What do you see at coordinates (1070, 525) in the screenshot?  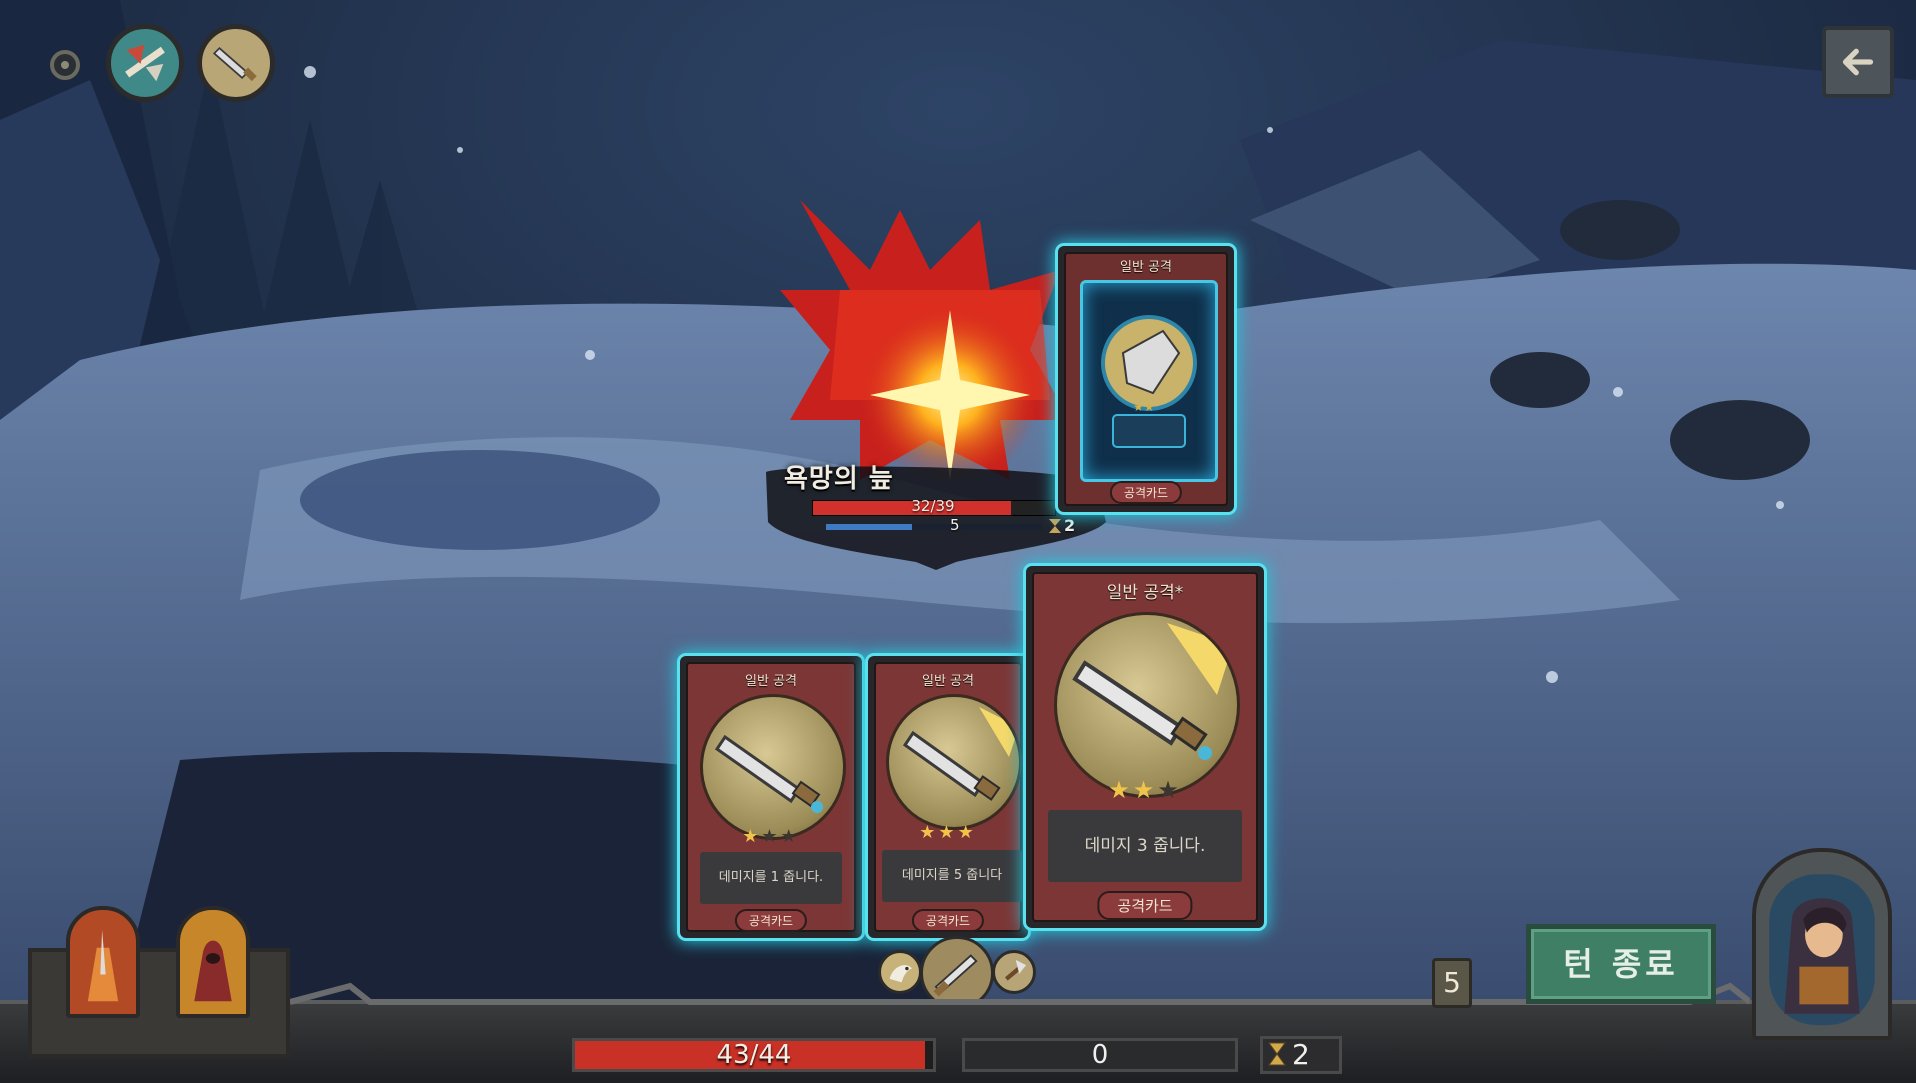 I see `enemy-intent-value: 2` at bounding box center [1070, 525].